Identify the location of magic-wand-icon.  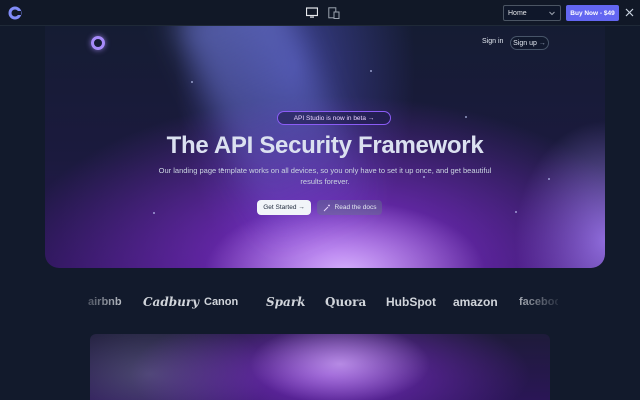
(326, 207).